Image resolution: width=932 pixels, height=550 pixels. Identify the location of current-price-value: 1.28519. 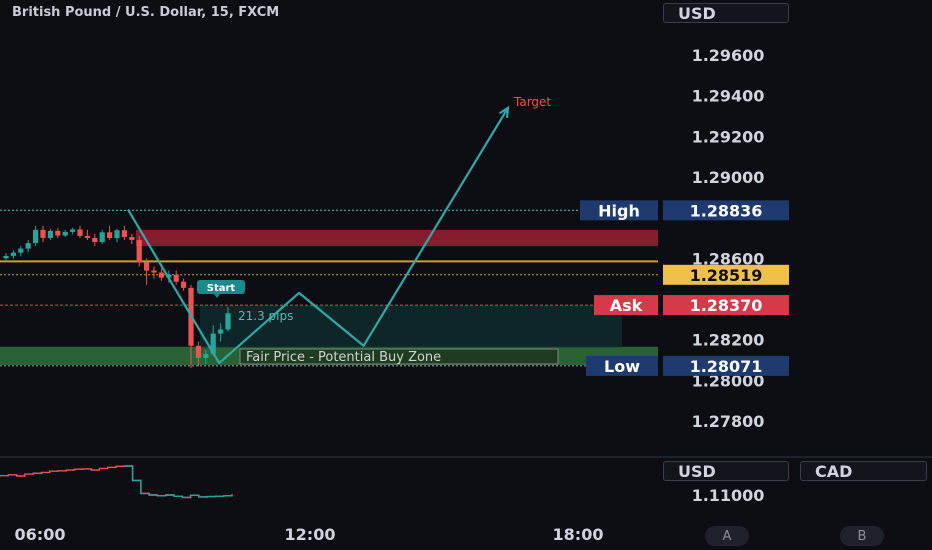
(726, 275).